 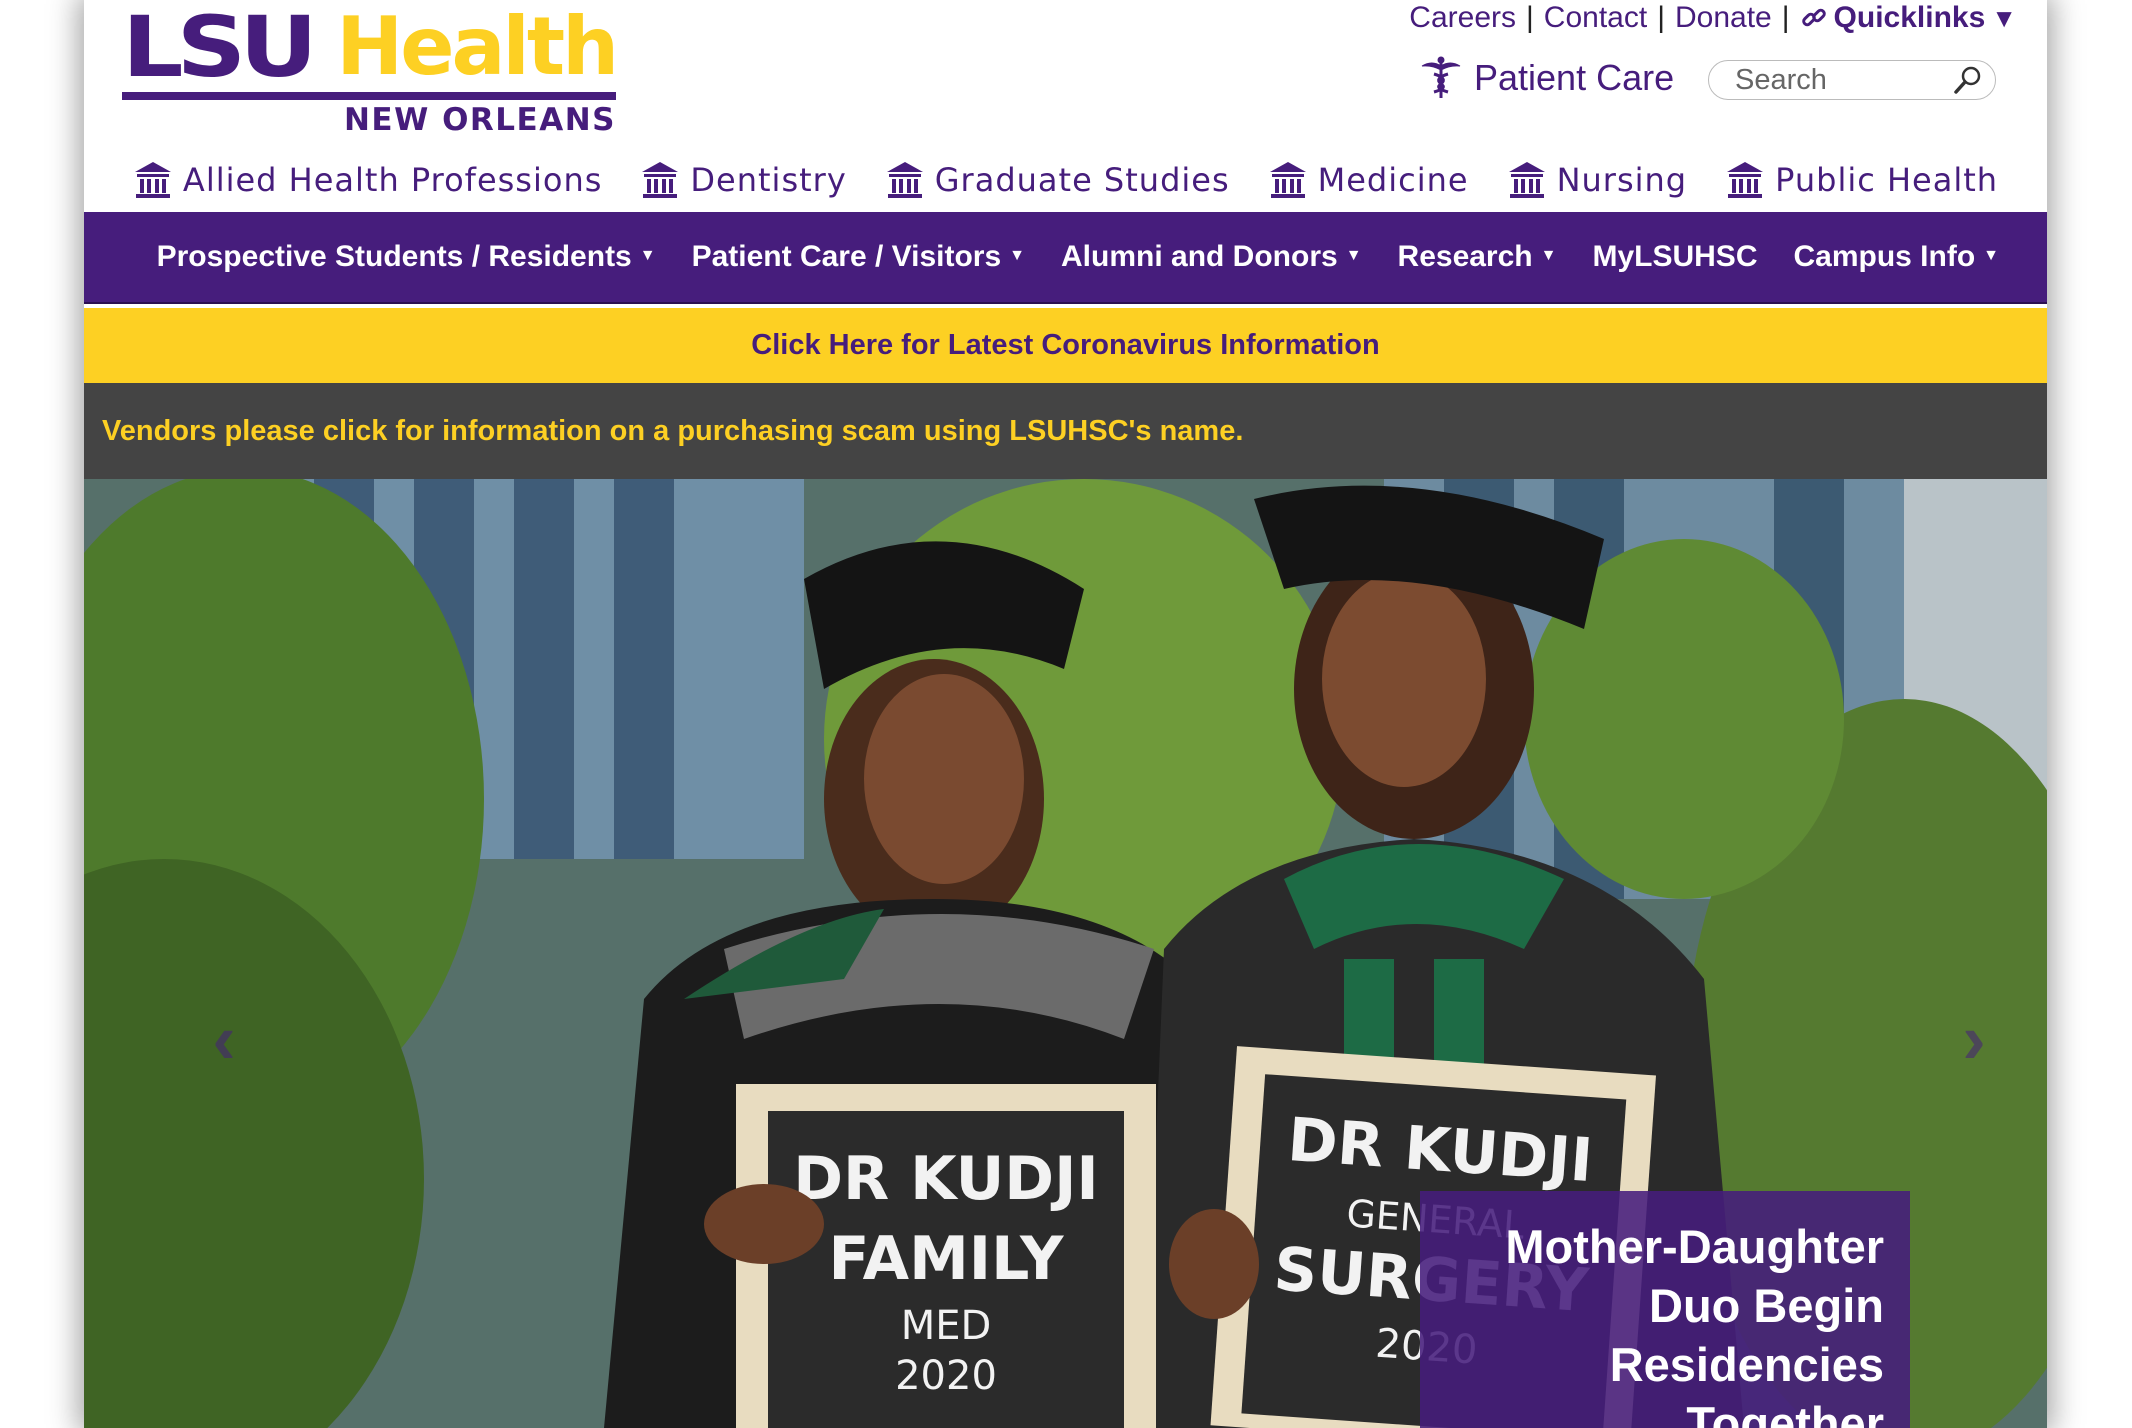 I want to click on logo-rule, so click(x=369, y=96).